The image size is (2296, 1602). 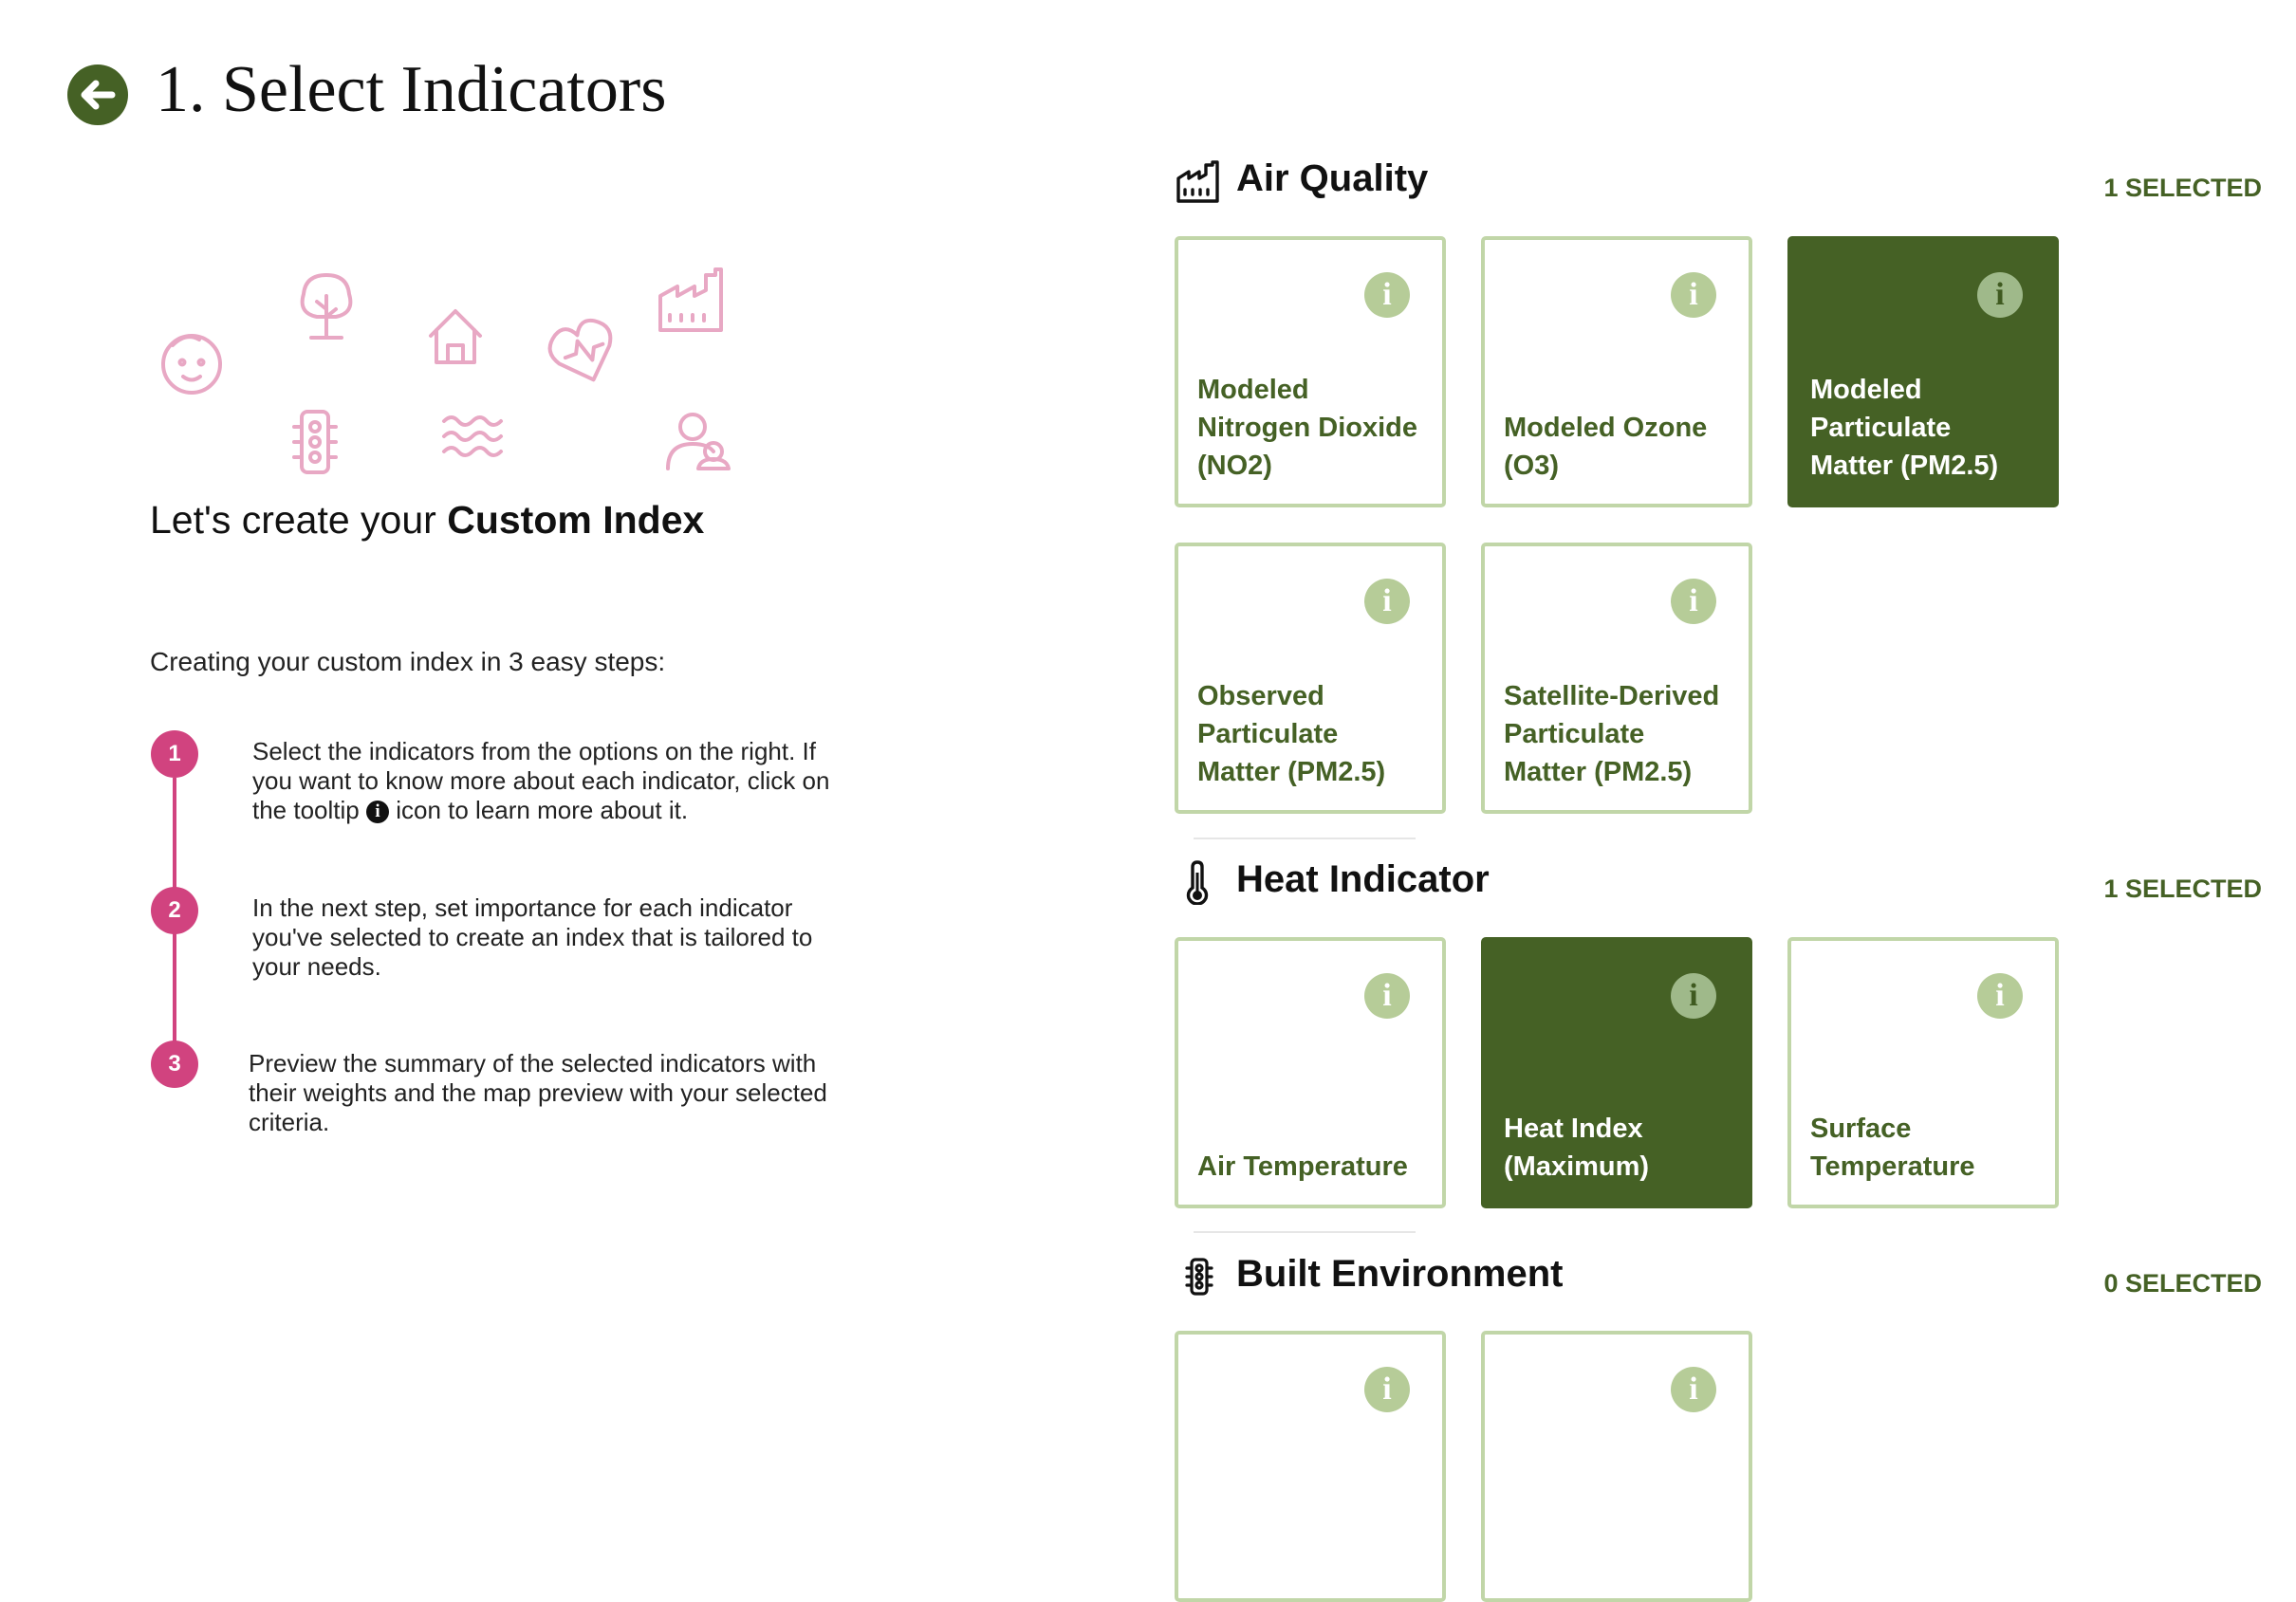 I want to click on indicator-label: Modeled Nitrogen Dioxide (NO2), so click(x=1307, y=428).